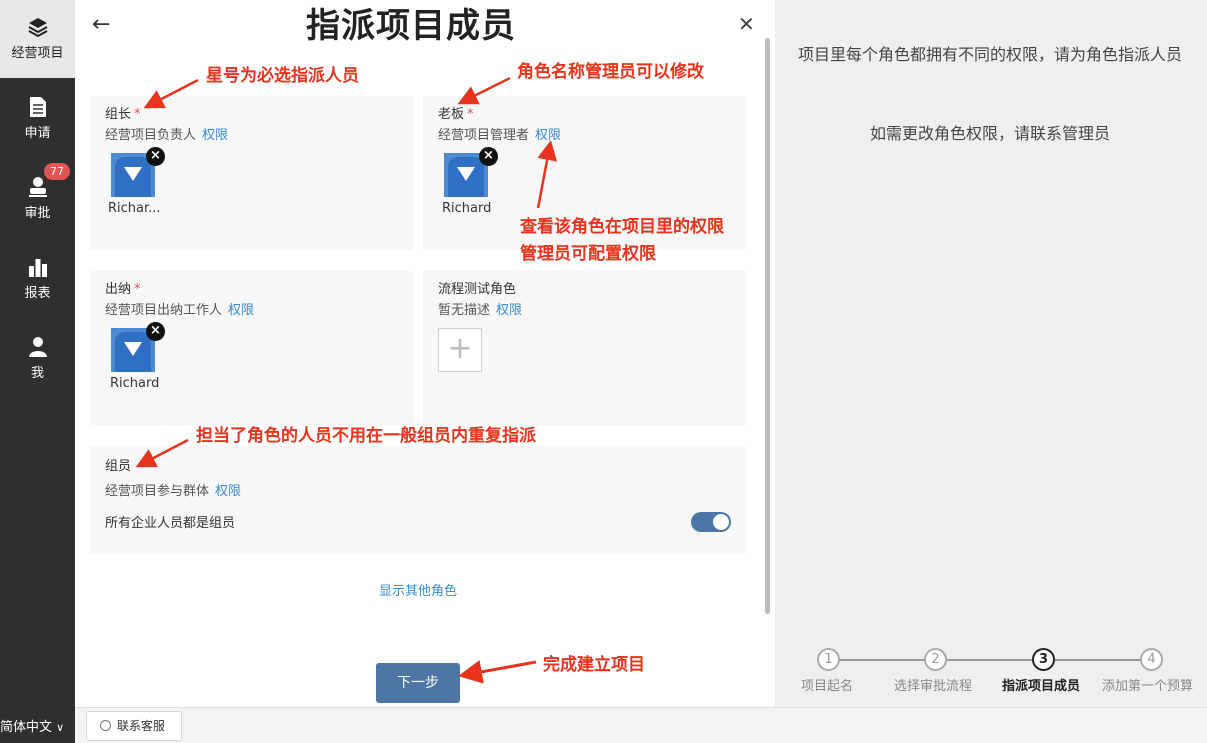 The height and width of the screenshot is (743, 1207). What do you see at coordinates (37, 133) in the screenshot?
I see `nav-label: 申请` at bounding box center [37, 133].